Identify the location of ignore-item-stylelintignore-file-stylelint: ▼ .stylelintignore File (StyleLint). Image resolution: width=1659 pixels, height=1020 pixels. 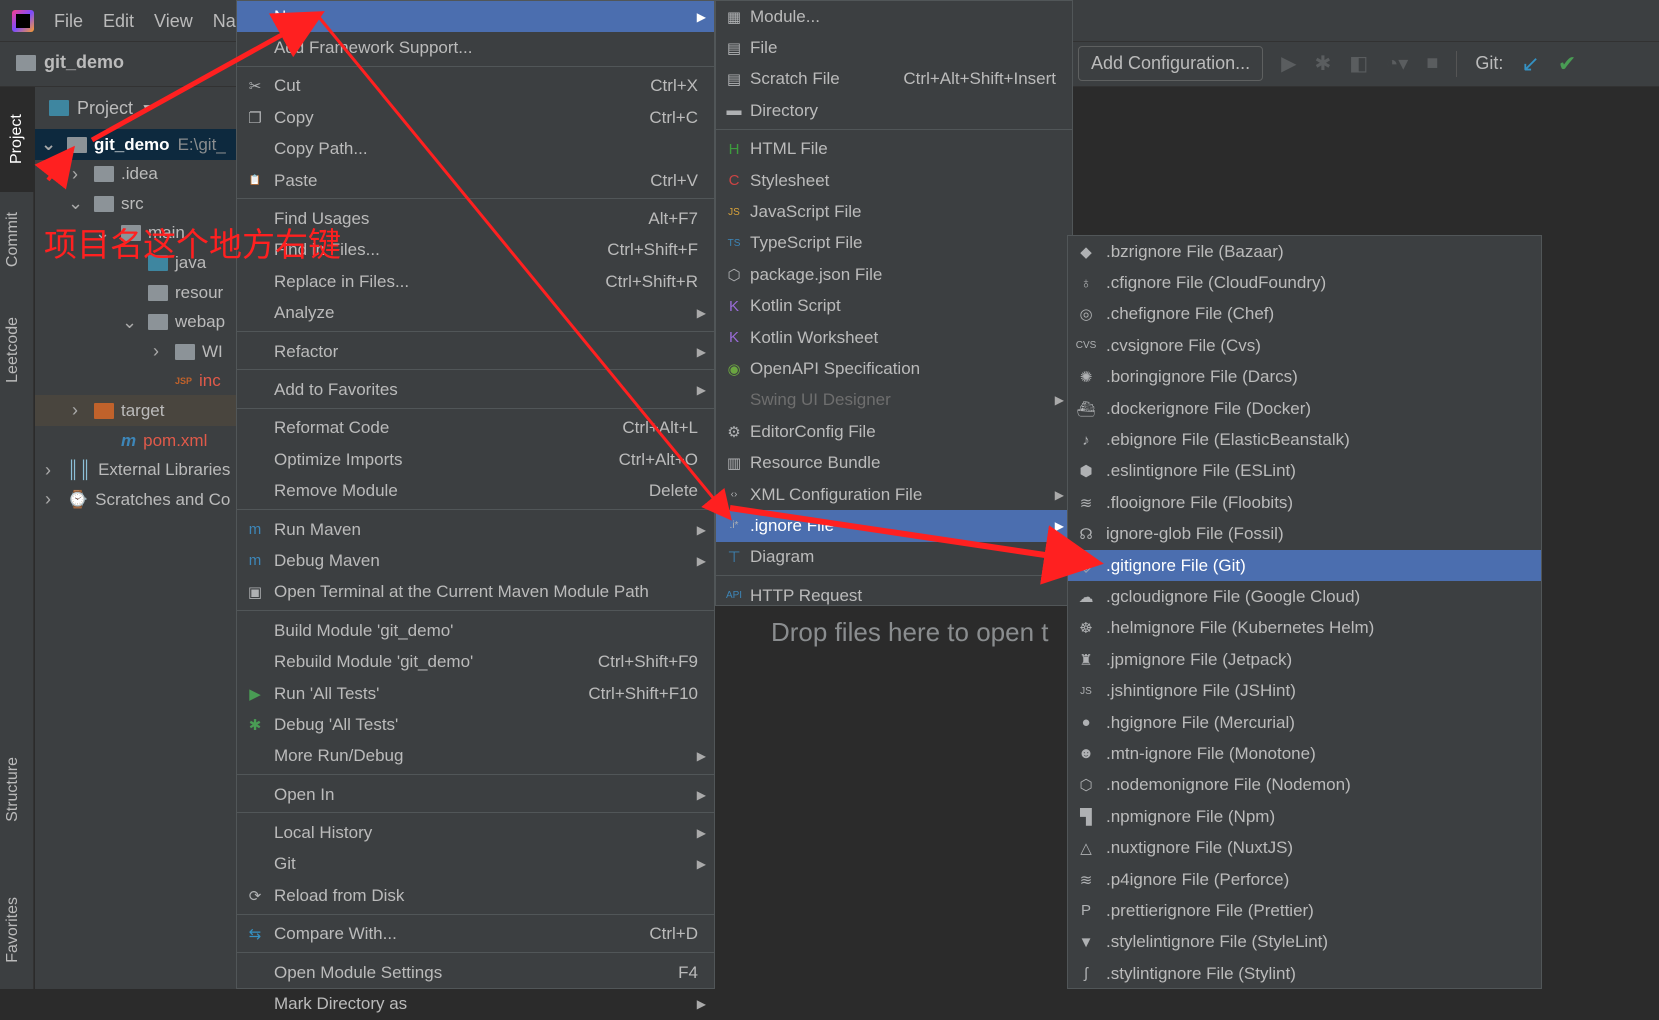
(1304, 942).